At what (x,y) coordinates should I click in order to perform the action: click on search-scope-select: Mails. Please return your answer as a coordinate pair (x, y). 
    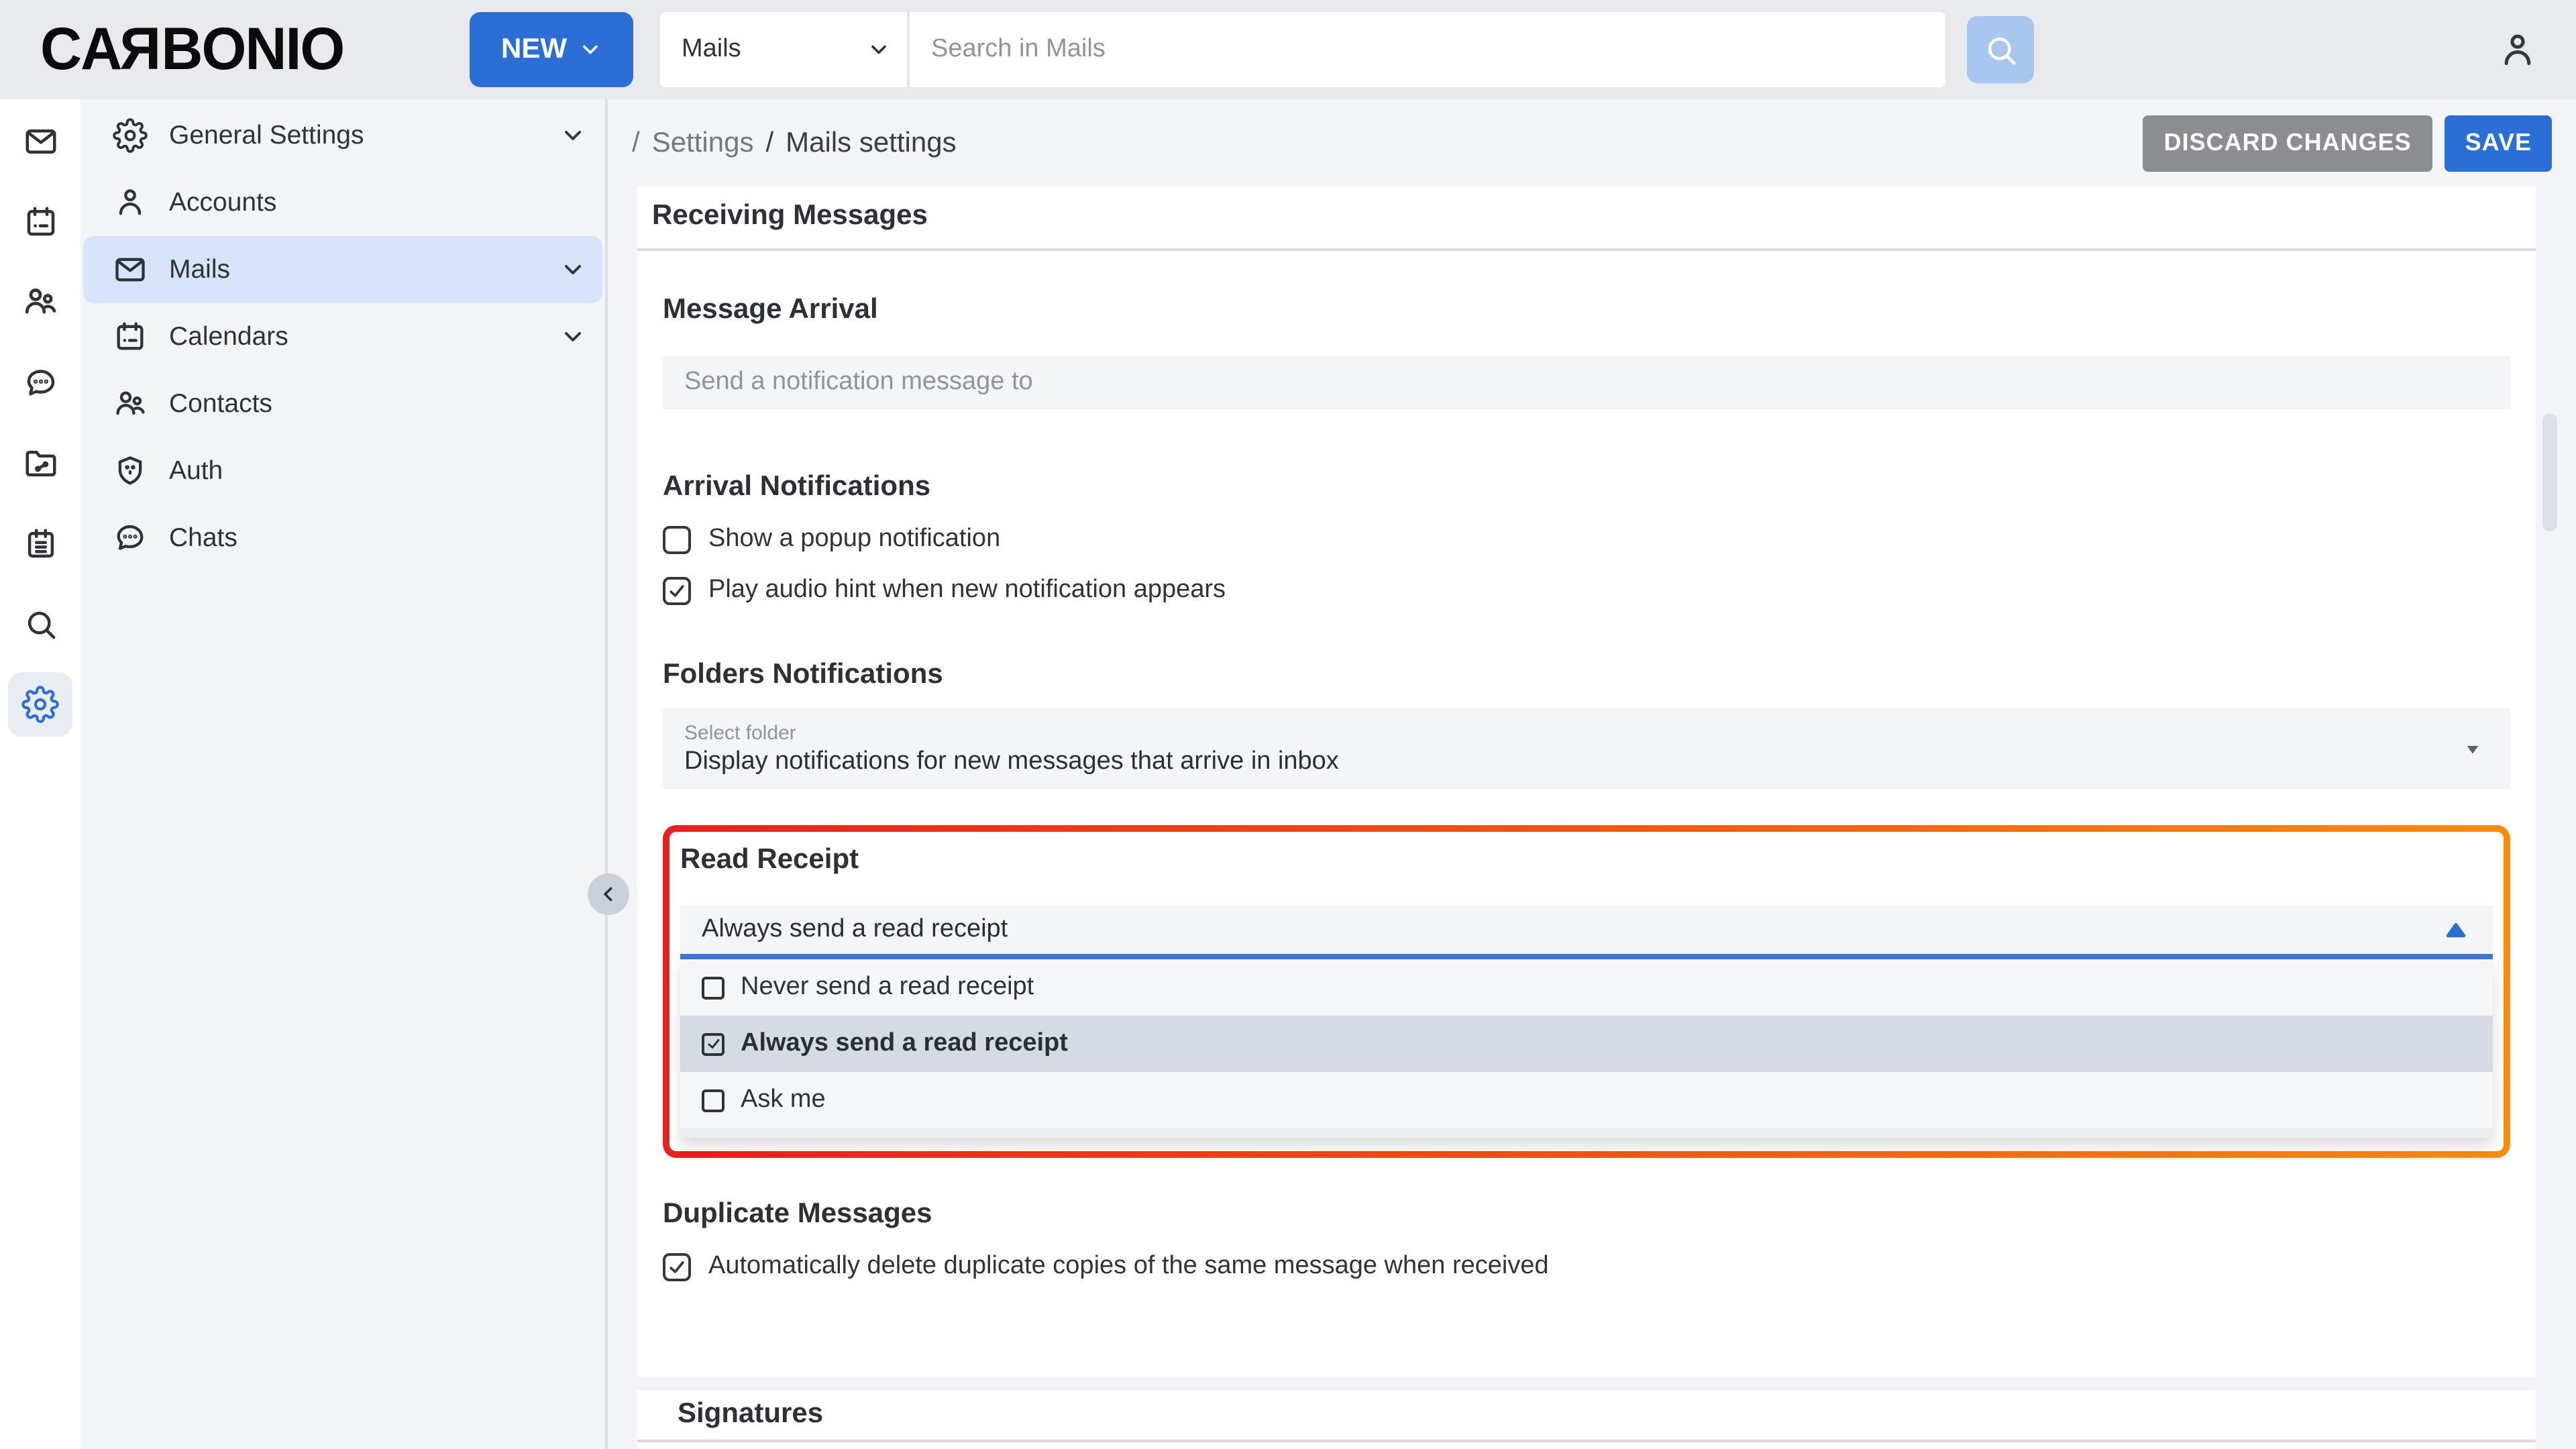
    Looking at the image, I should click on (785, 49).